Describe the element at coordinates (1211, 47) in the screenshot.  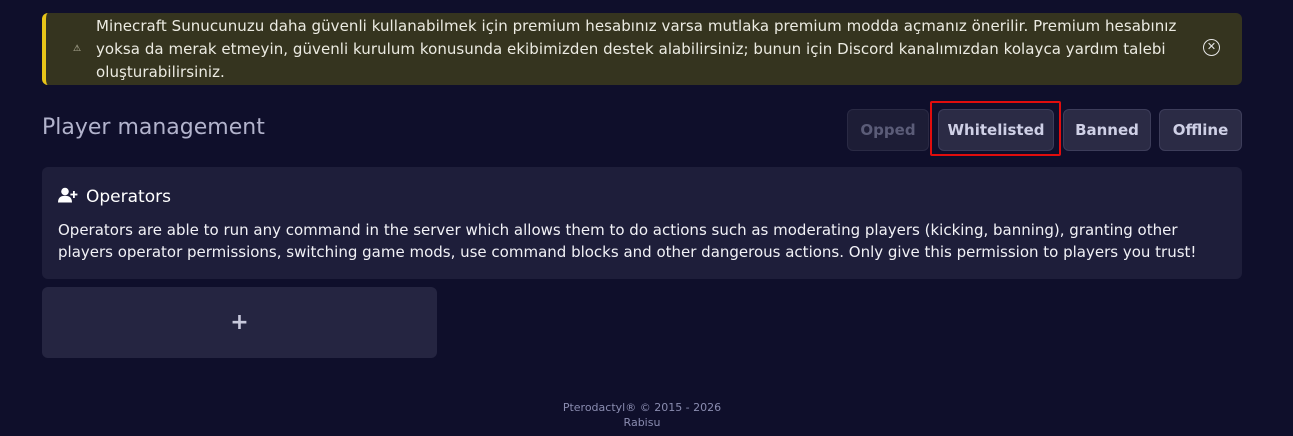
I see `close-icon: ✕` at that location.